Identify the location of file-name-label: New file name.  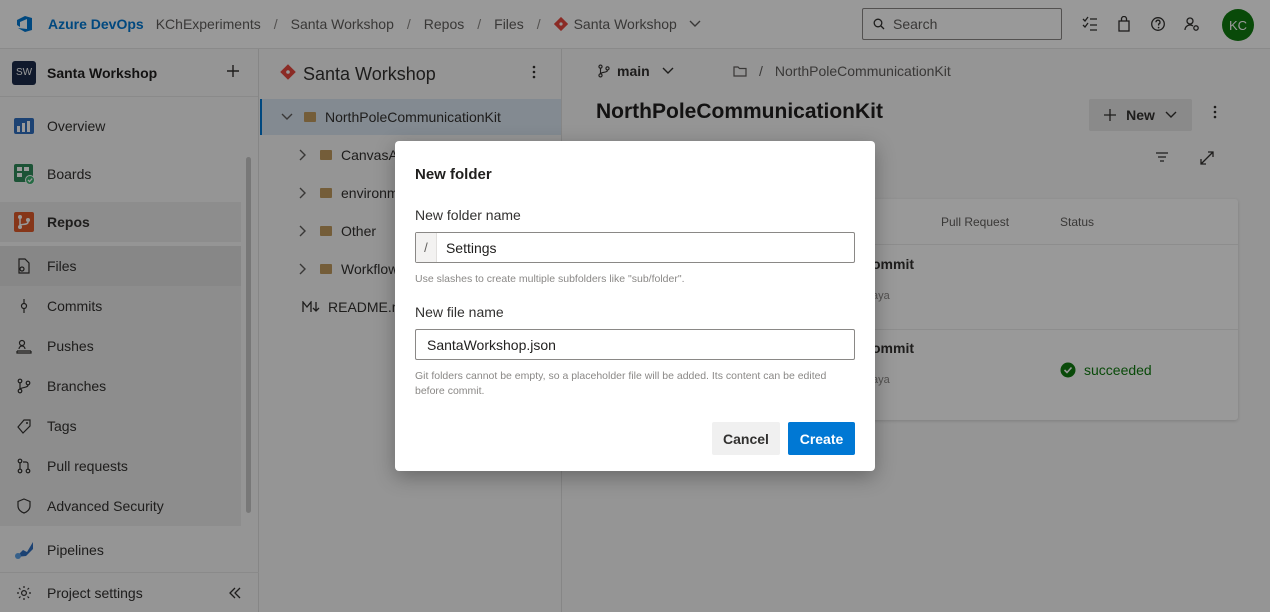
(459, 312).